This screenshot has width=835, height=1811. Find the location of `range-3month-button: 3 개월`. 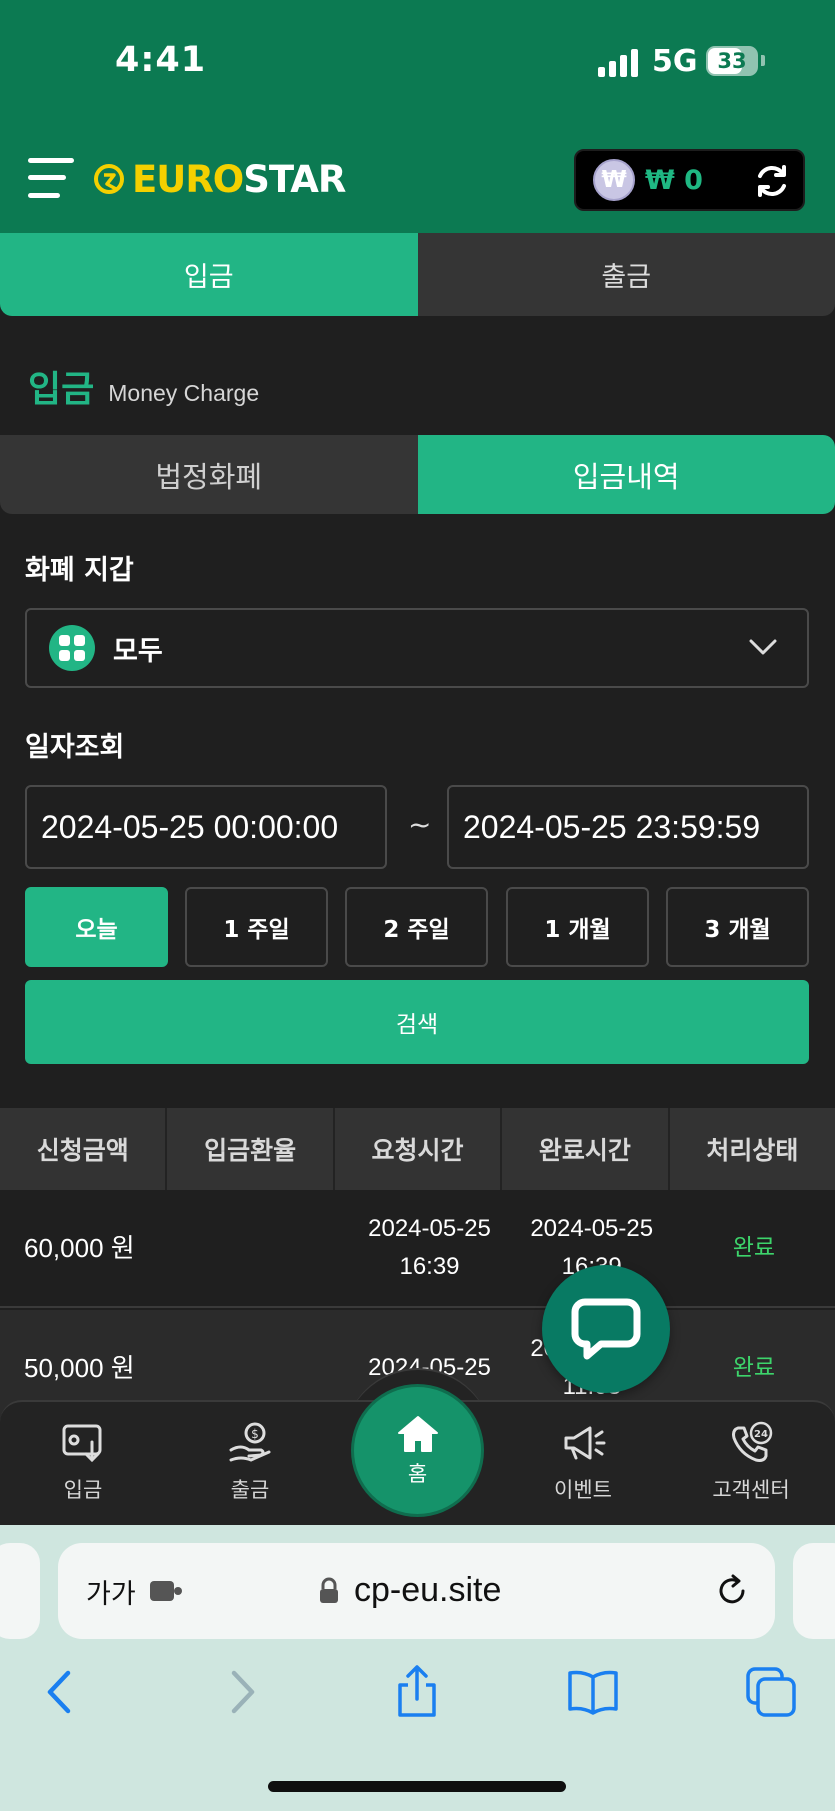

range-3month-button: 3 개월 is located at coordinates (737, 927).